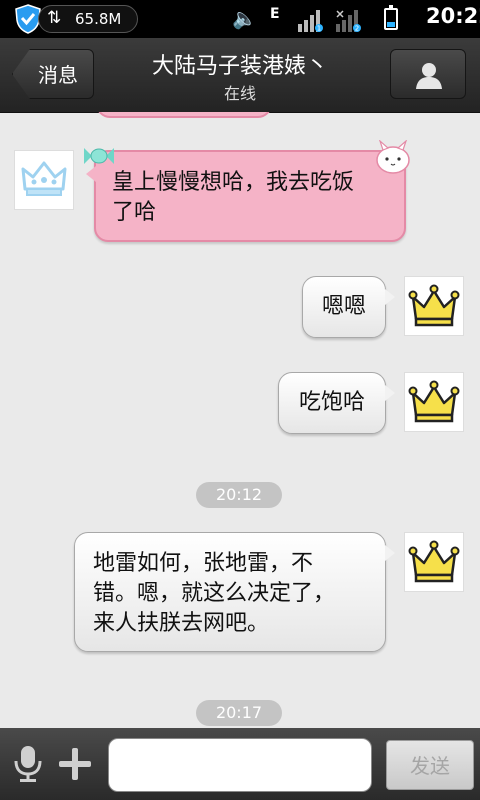 The width and height of the screenshot is (480, 800). I want to click on back-button: 消息, so click(53, 74).